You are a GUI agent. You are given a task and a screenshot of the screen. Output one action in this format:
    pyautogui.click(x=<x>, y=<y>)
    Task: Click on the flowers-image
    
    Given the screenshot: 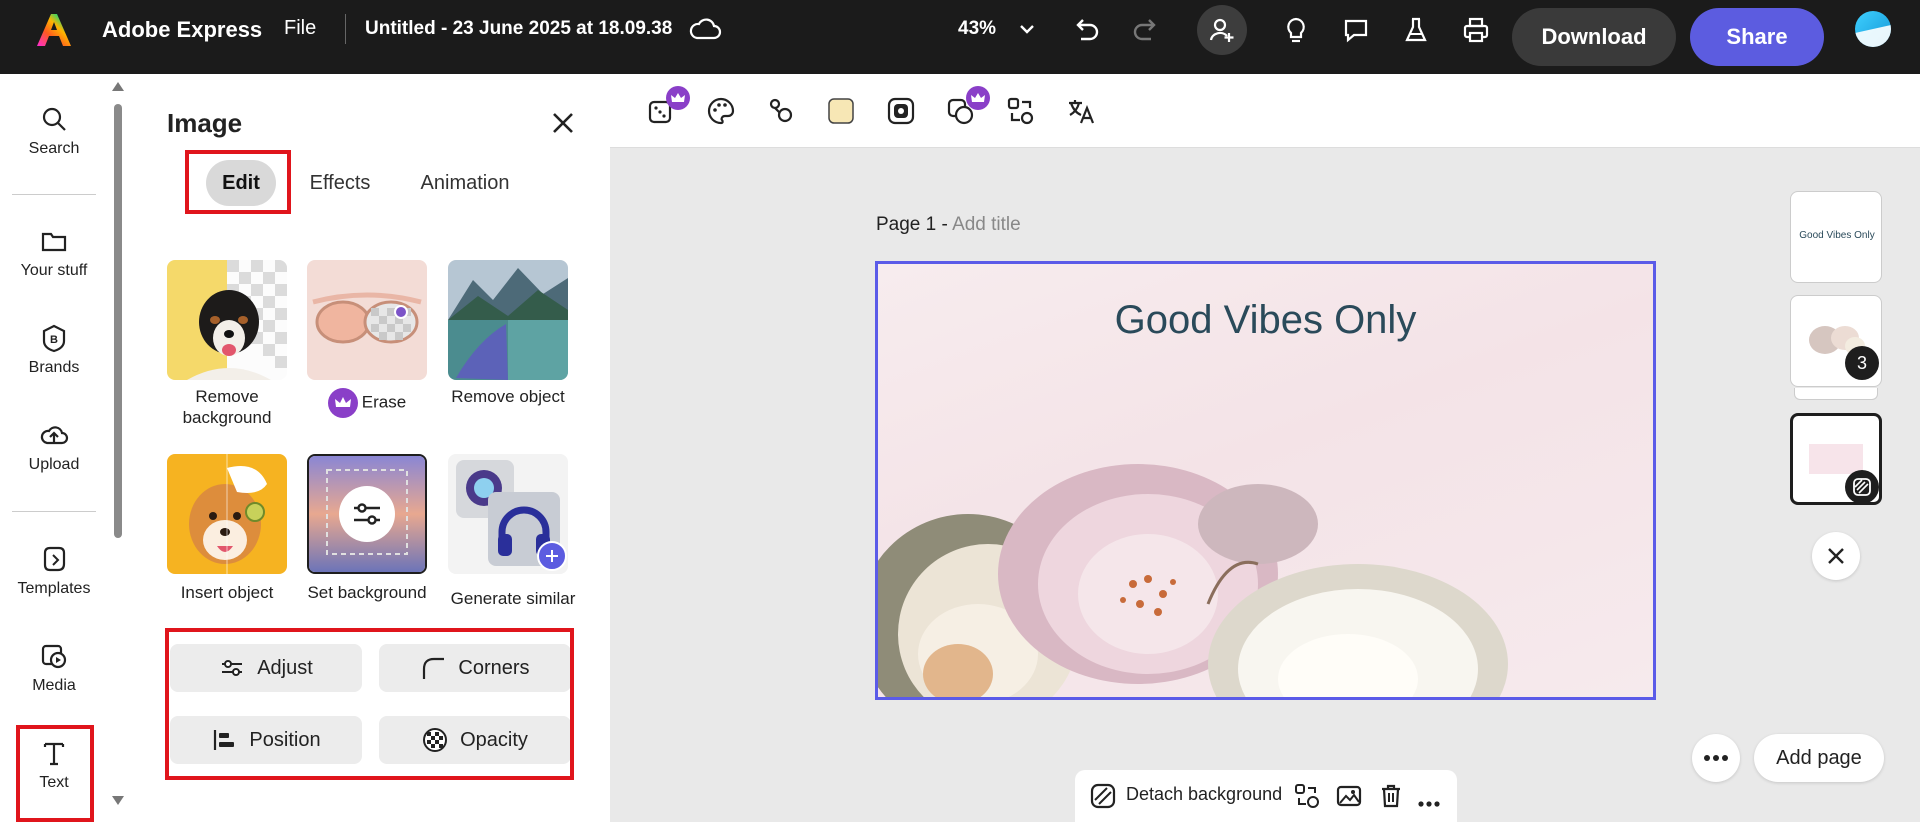 What is the action you would take?
    pyautogui.click(x=1267, y=577)
    